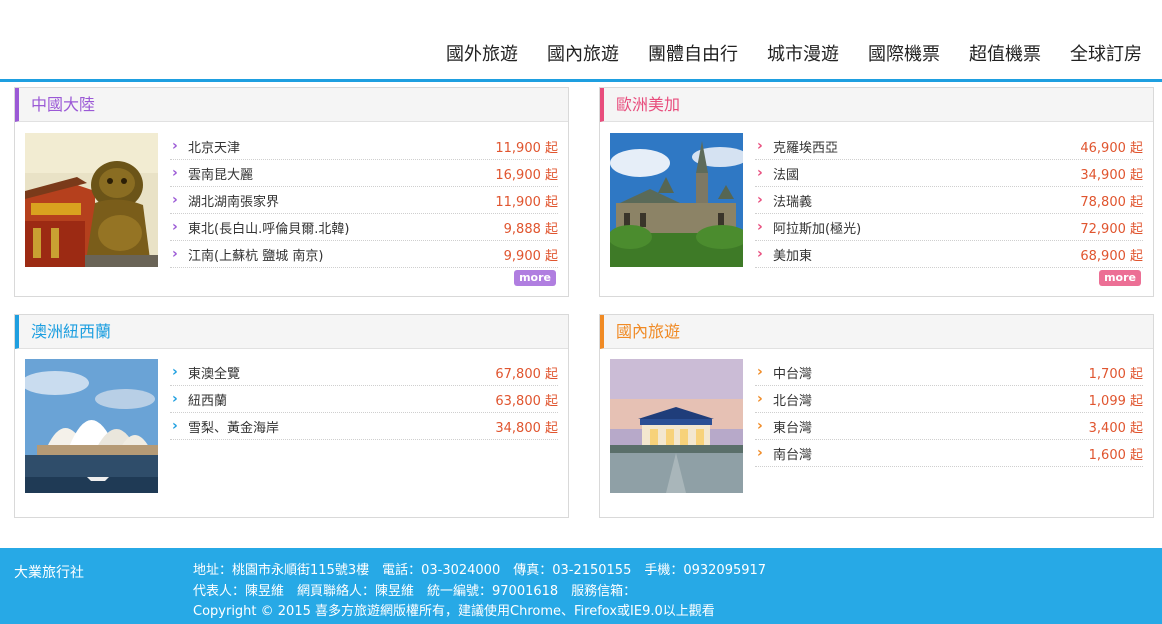  I want to click on forbidden-city-lion-photo, so click(91, 200).